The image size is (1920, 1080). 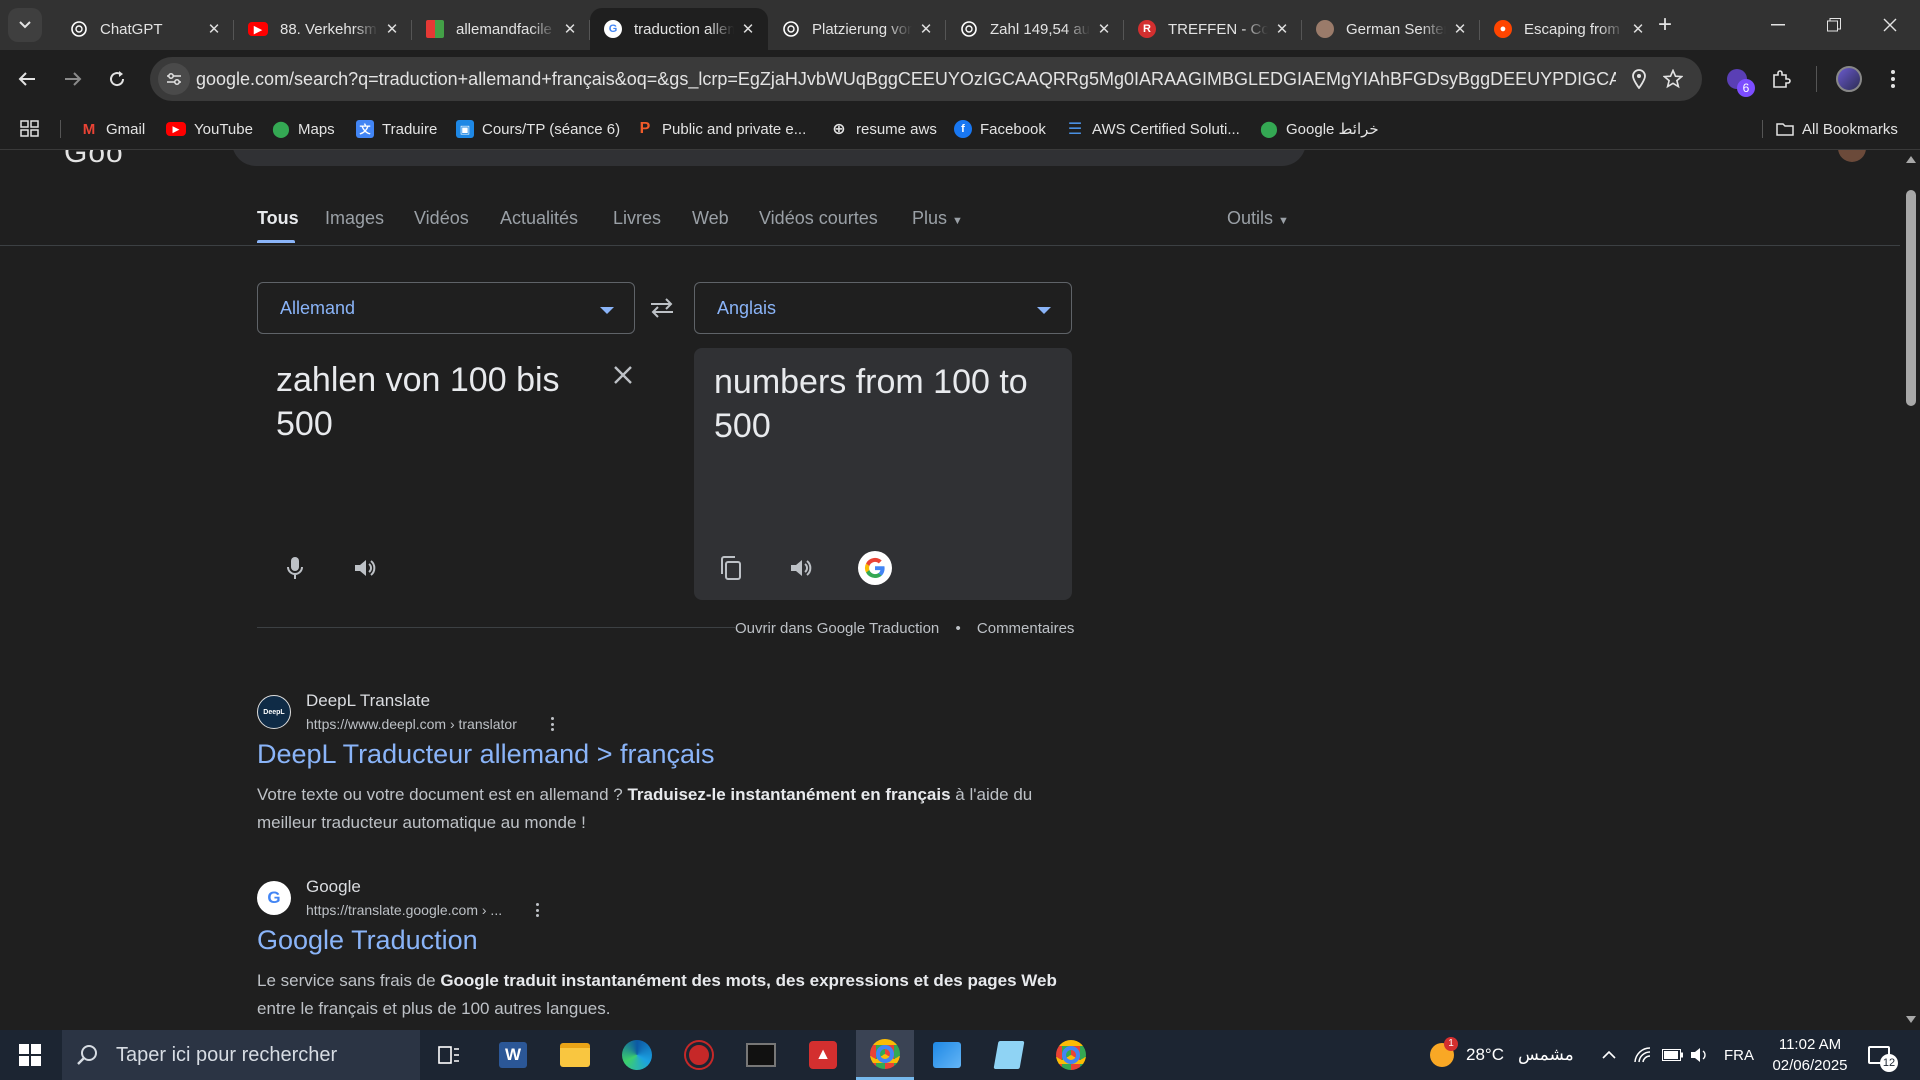 I want to click on clear-text-button, so click(x=623, y=375).